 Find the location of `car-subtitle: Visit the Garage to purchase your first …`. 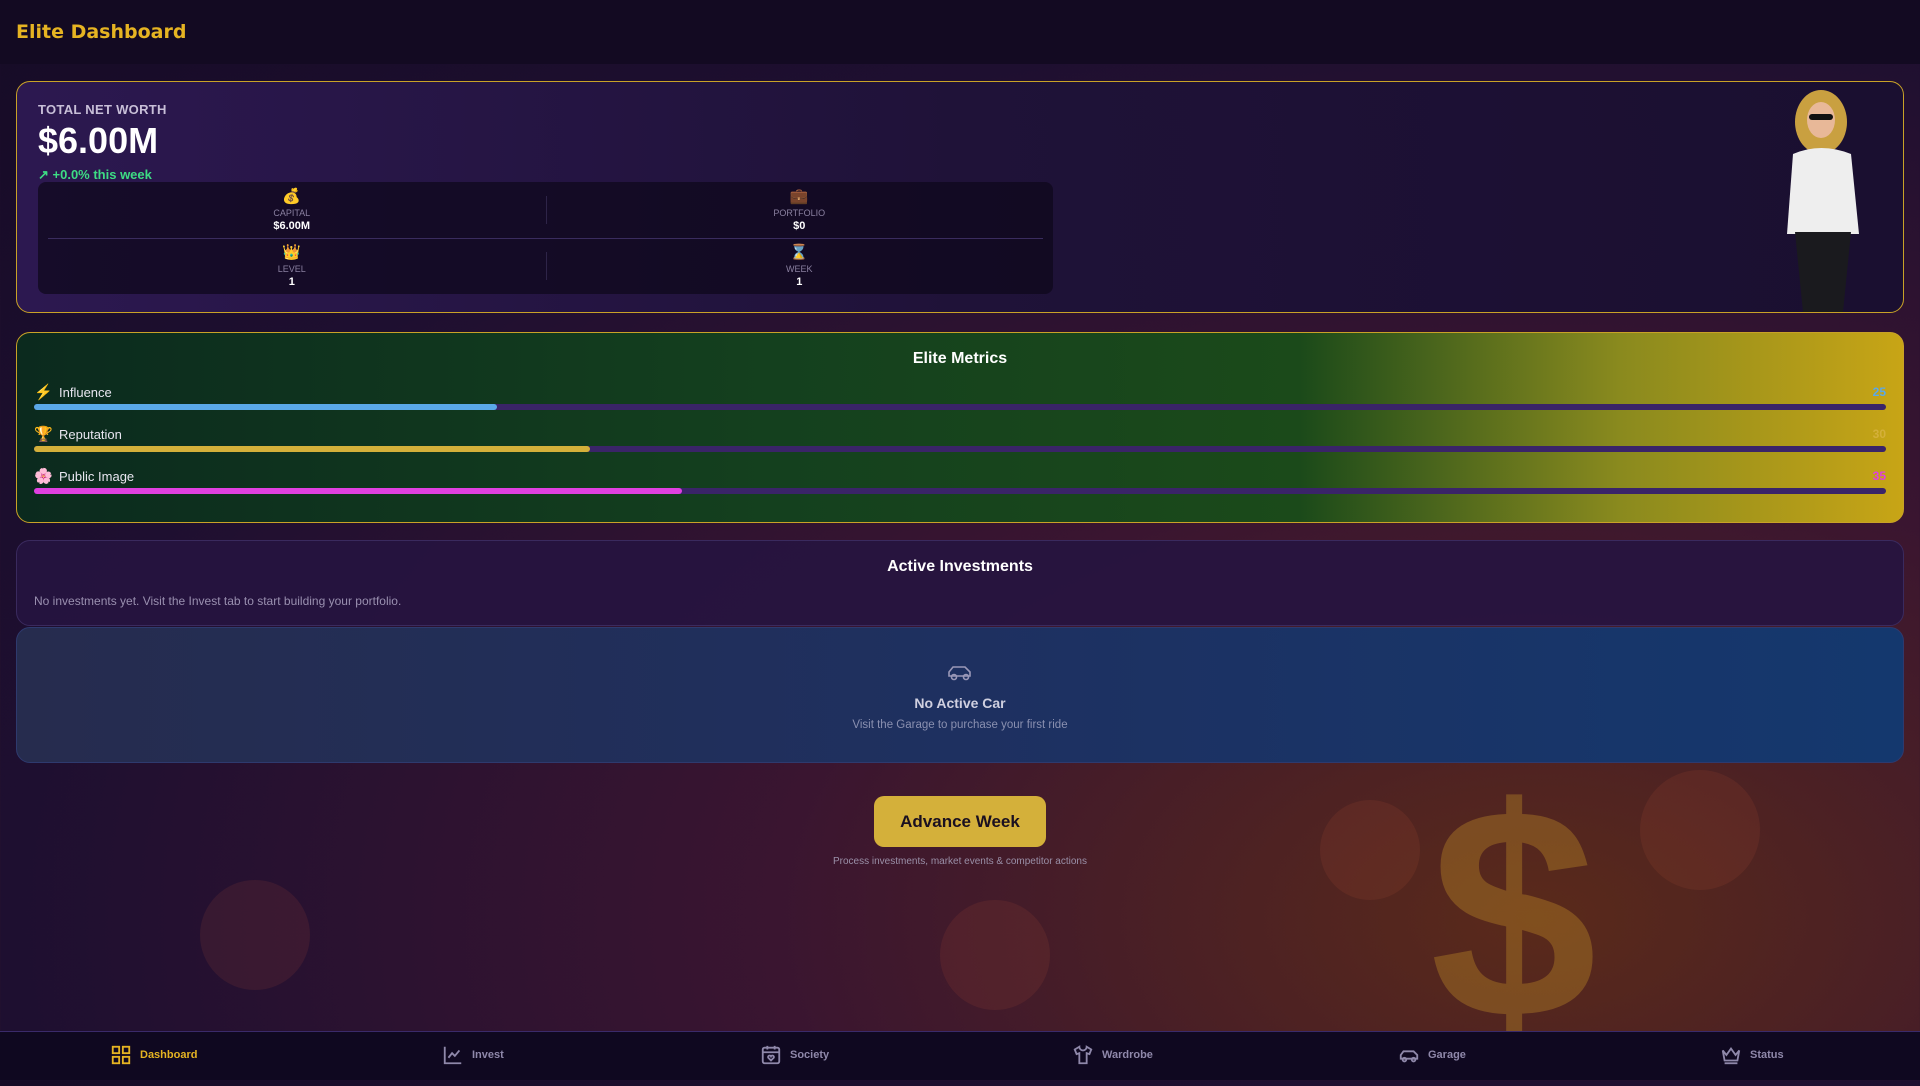

car-subtitle: Visit the Garage to purchase your first … is located at coordinates (960, 725).